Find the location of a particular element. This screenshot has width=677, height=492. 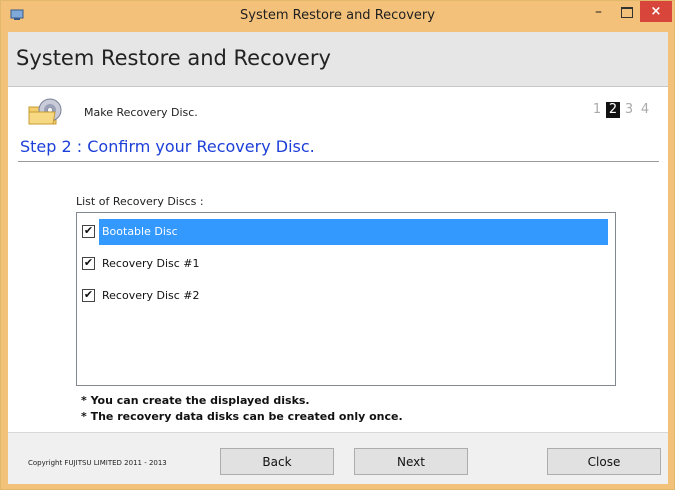

back-button: Back is located at coordinates (277, 461).